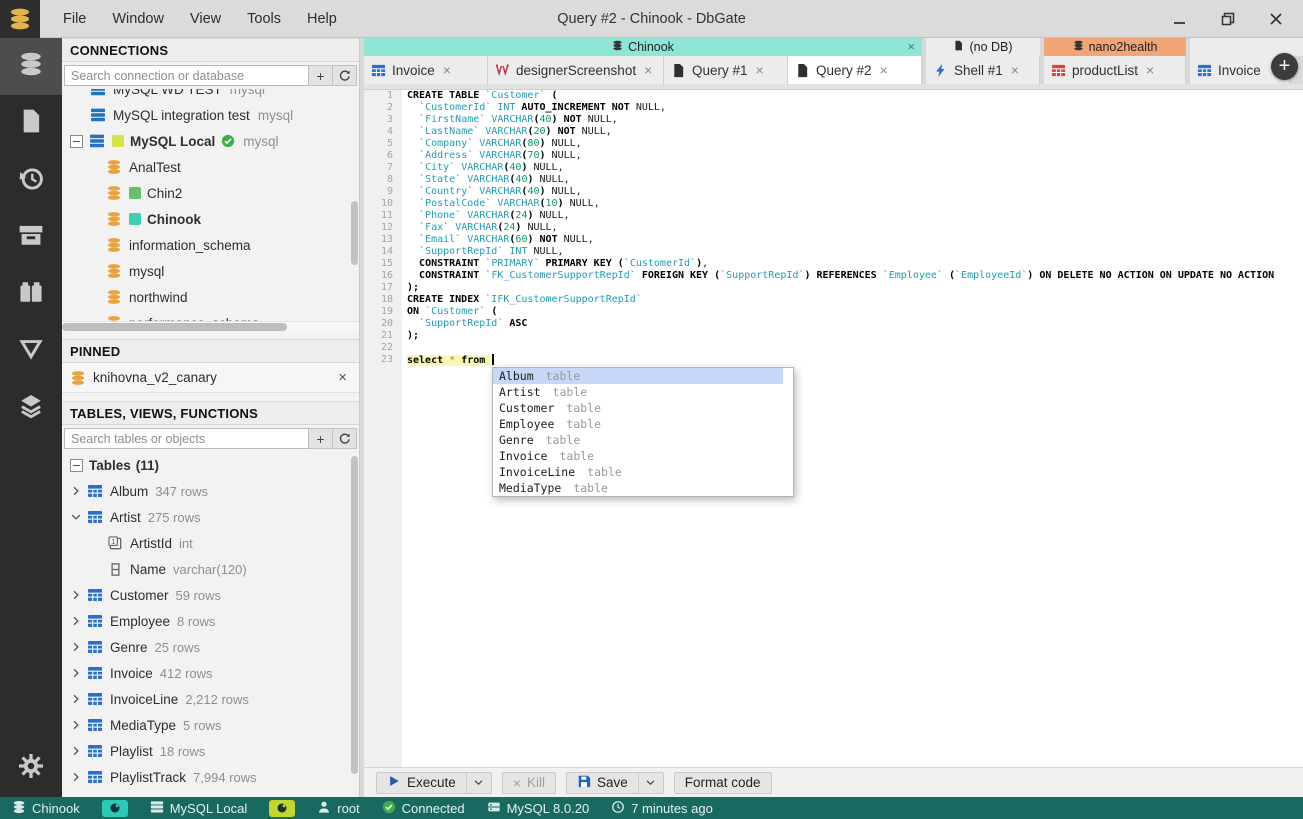 The height and width of the screenshot is (819, 1303). I want to click on table-item: PlaylistTrack 7,994 rows, so click(210, 777).